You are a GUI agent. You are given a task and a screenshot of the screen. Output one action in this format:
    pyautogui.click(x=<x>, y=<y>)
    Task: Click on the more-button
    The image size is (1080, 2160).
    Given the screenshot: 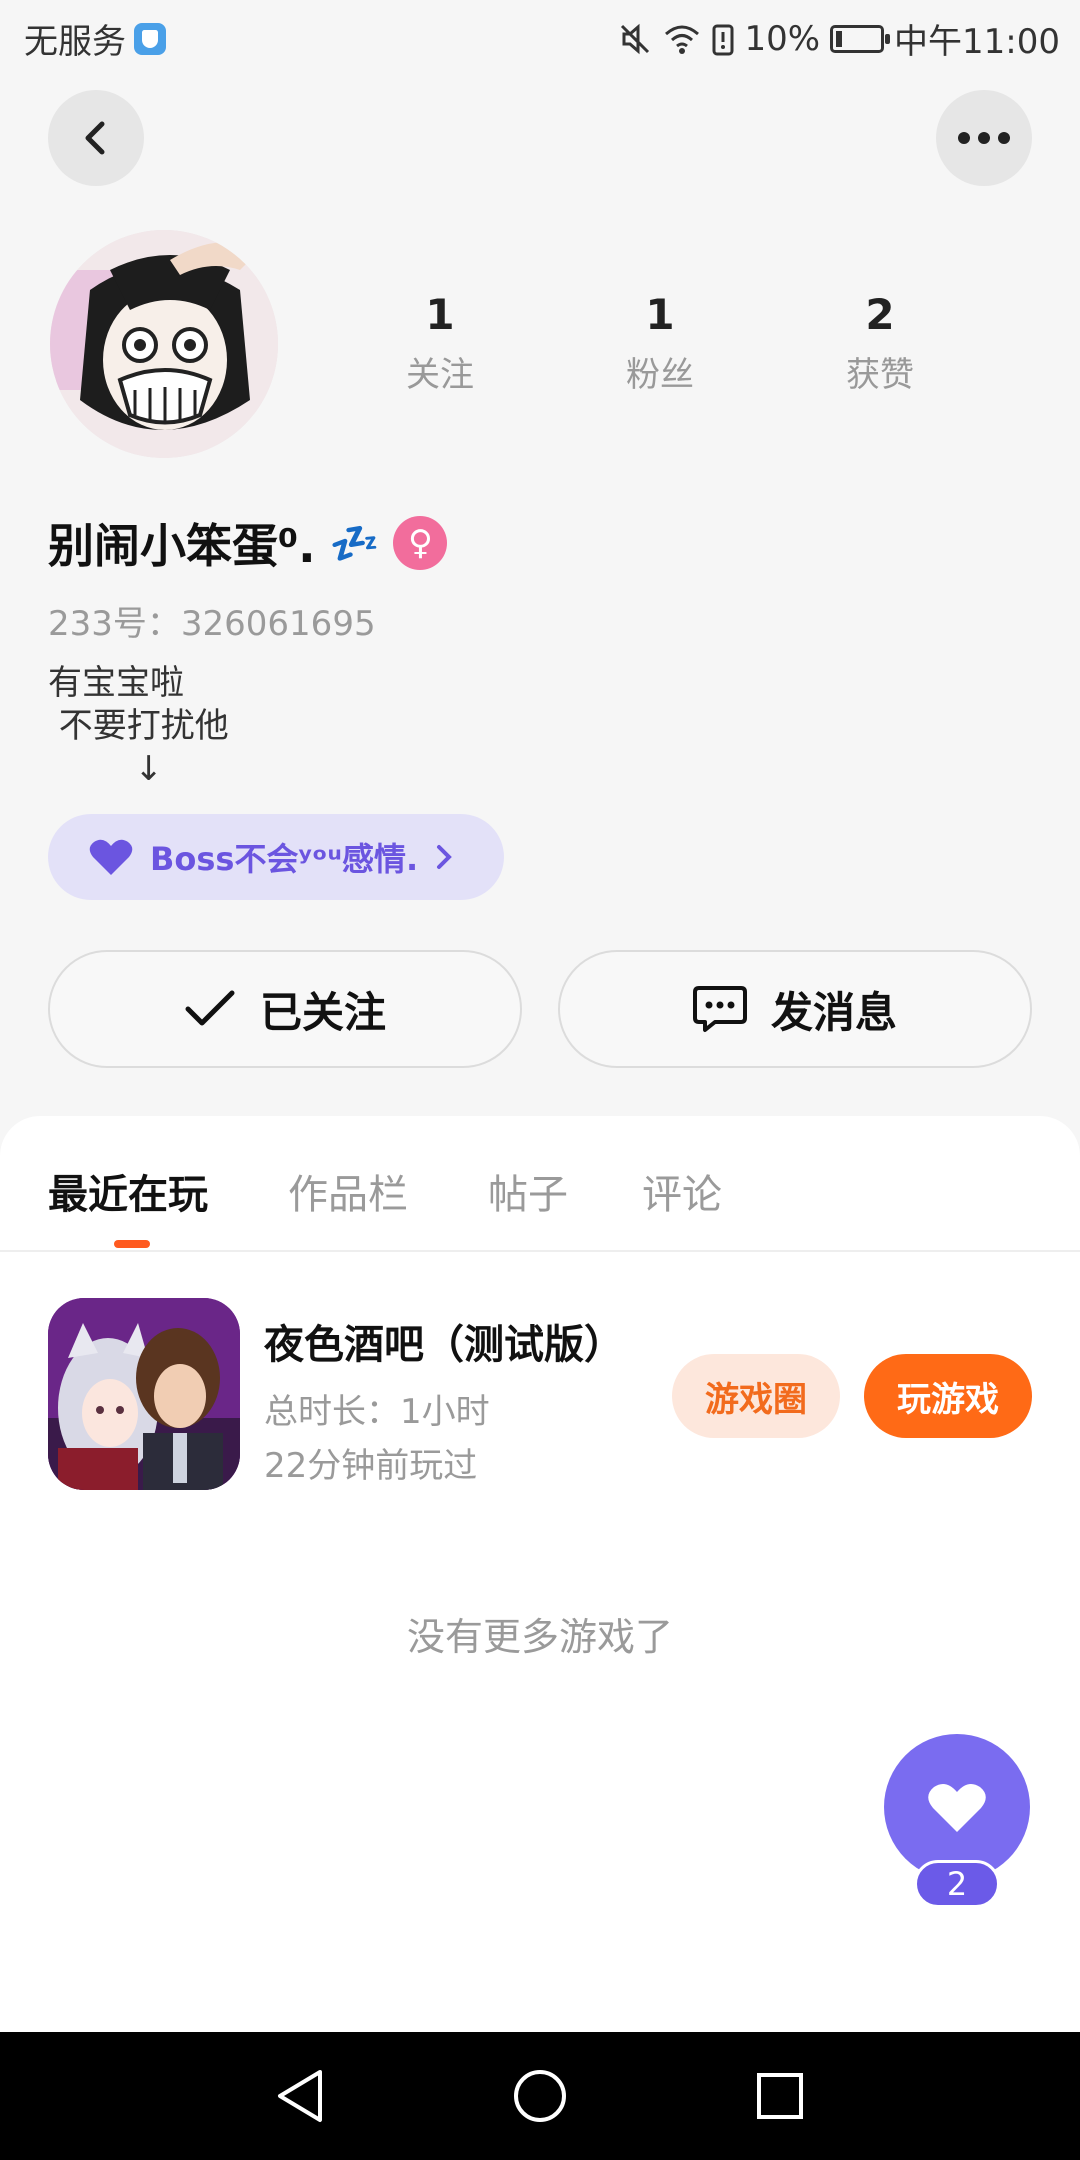 What is the action you would take?
    pyautogui.click(x=984, y=138)
    